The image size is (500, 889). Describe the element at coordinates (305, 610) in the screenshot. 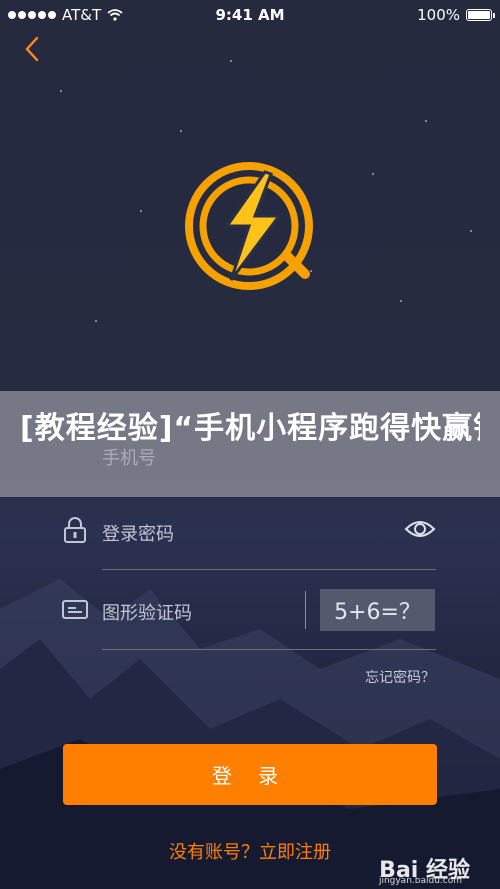

I see `captcha-divider` at that location.